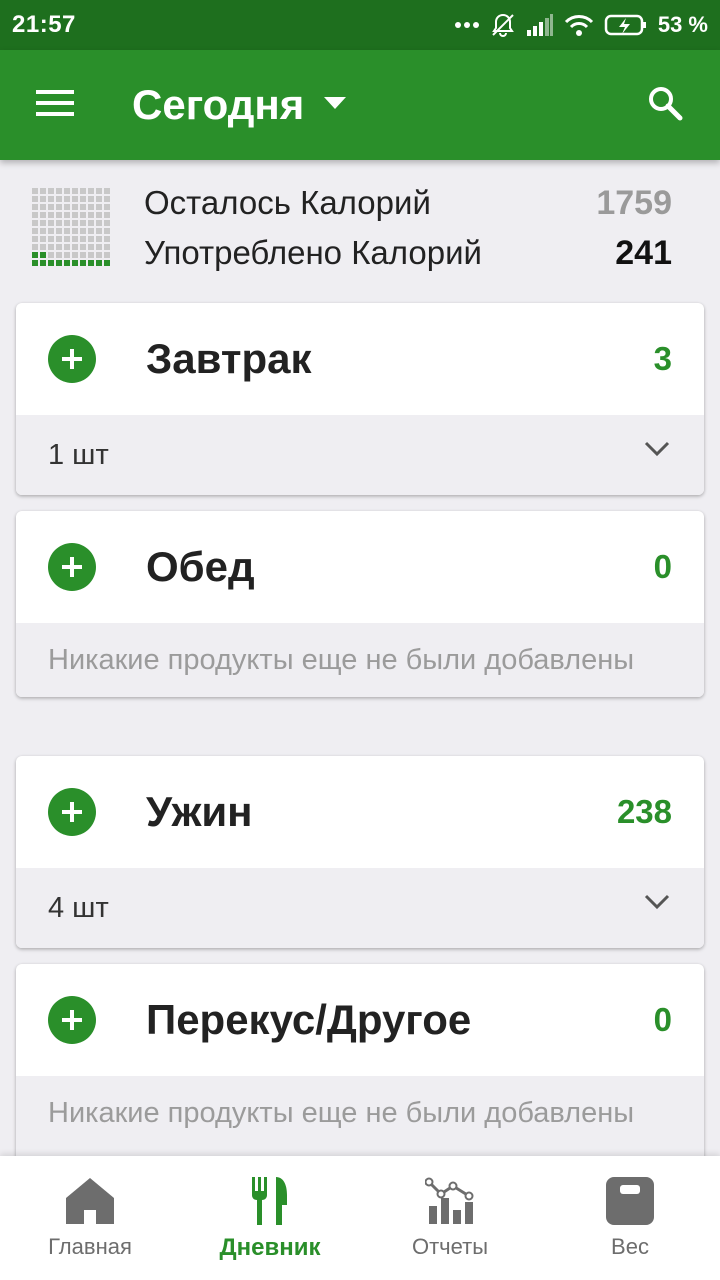 The height and width of the screenshot is (1280, 720). What do you see at coordinates (634, 203) in the screenshot?
I see `remaining-value: 1759` at bounding box center [634, 203].